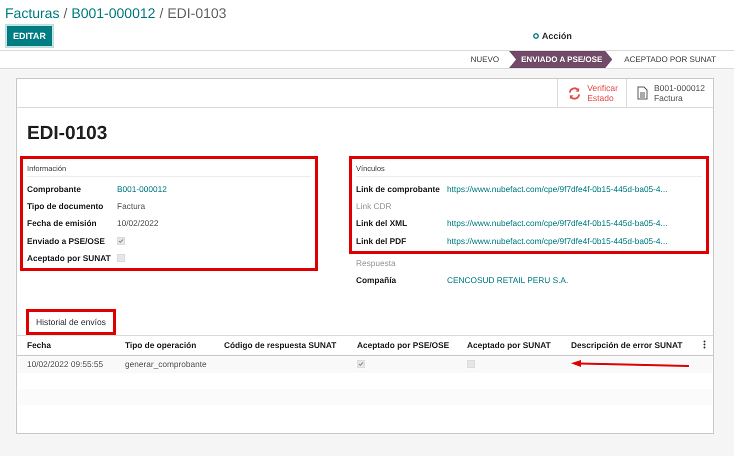 The height and width of the screenshot is (456, 734). What do you see at coordinates (402, 345) in the screenshot?
I see `column-header: Aceptado por PSE/OSE` at bounding box center [402, 345].